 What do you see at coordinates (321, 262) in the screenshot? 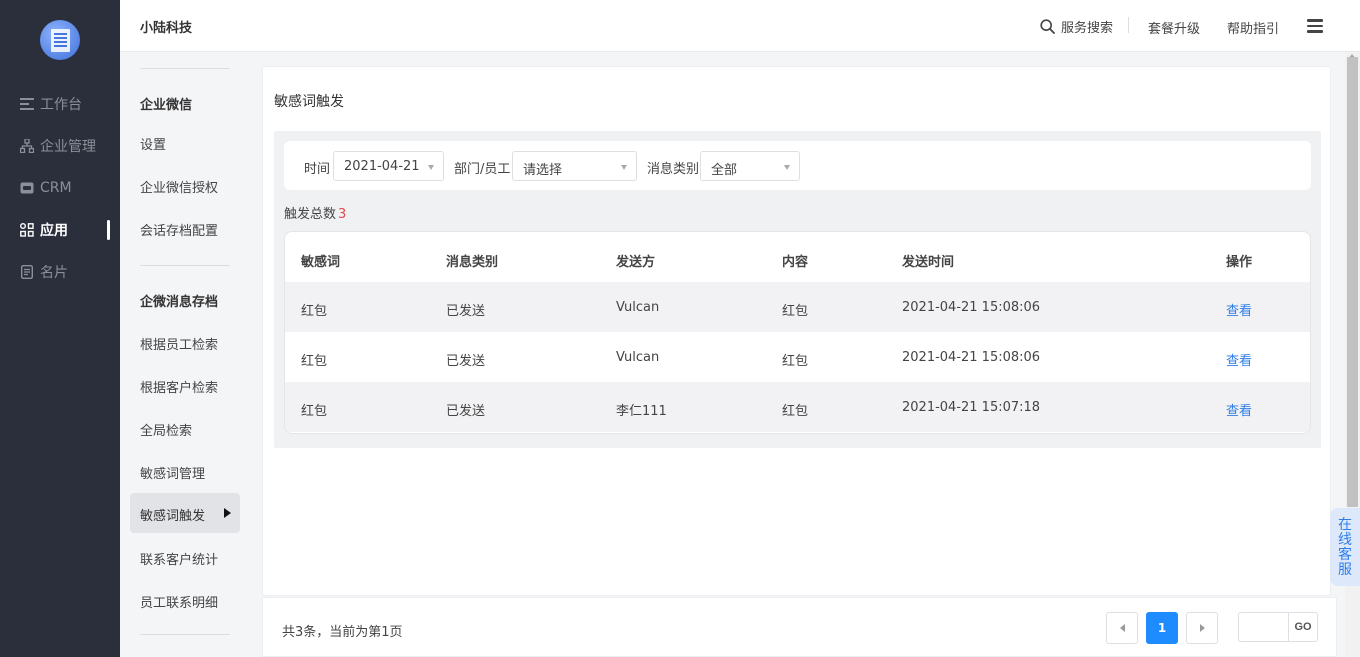
I see `column-header: 敏感词` at bounding box center [321, 262].